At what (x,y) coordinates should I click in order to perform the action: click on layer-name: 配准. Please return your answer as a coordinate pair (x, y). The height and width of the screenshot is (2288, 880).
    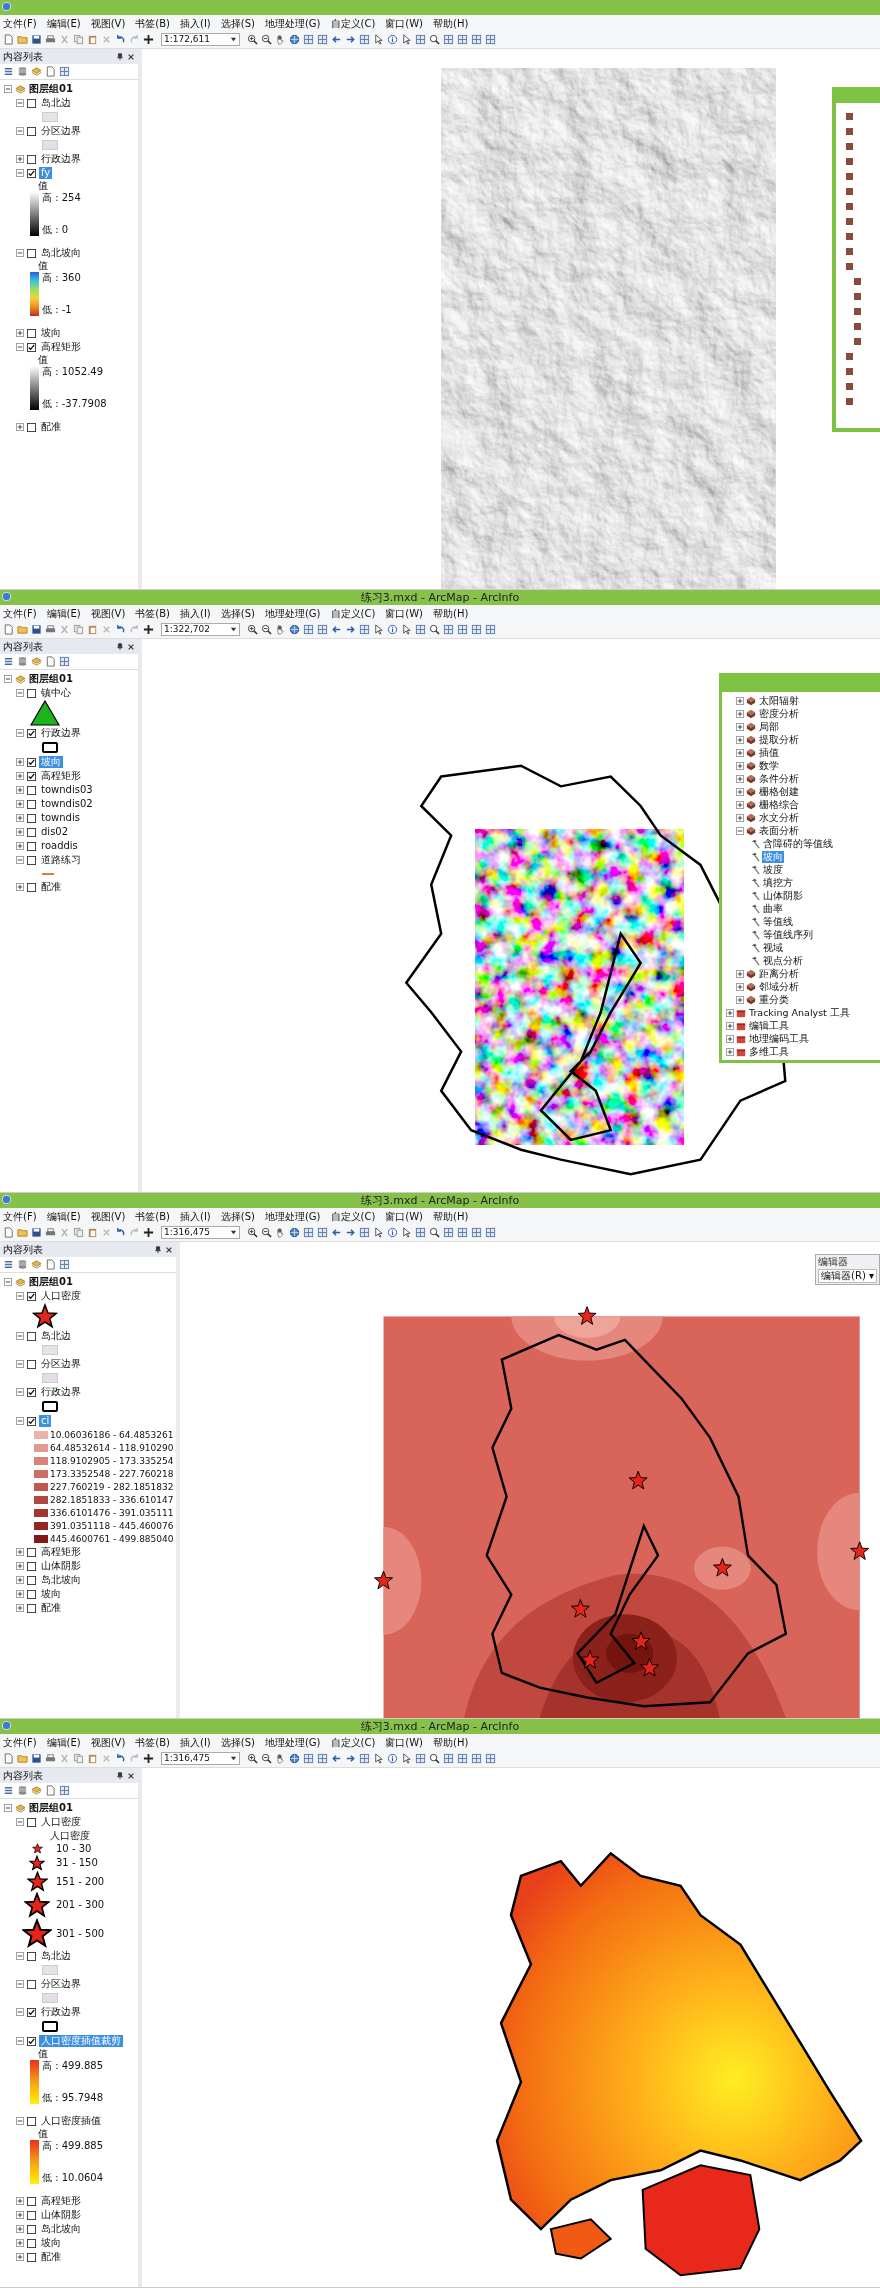
    Looking at the image, I should click on (51, 1608).